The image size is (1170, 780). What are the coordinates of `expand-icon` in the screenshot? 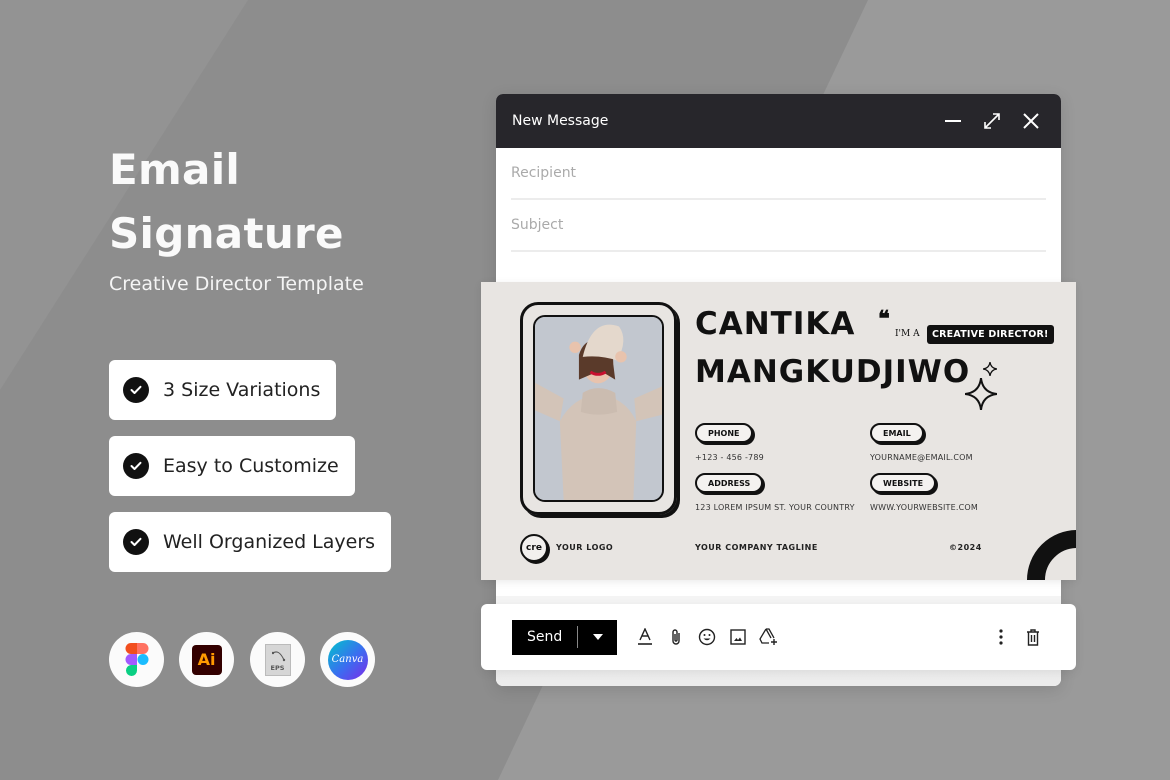 It's located at (992, 121).